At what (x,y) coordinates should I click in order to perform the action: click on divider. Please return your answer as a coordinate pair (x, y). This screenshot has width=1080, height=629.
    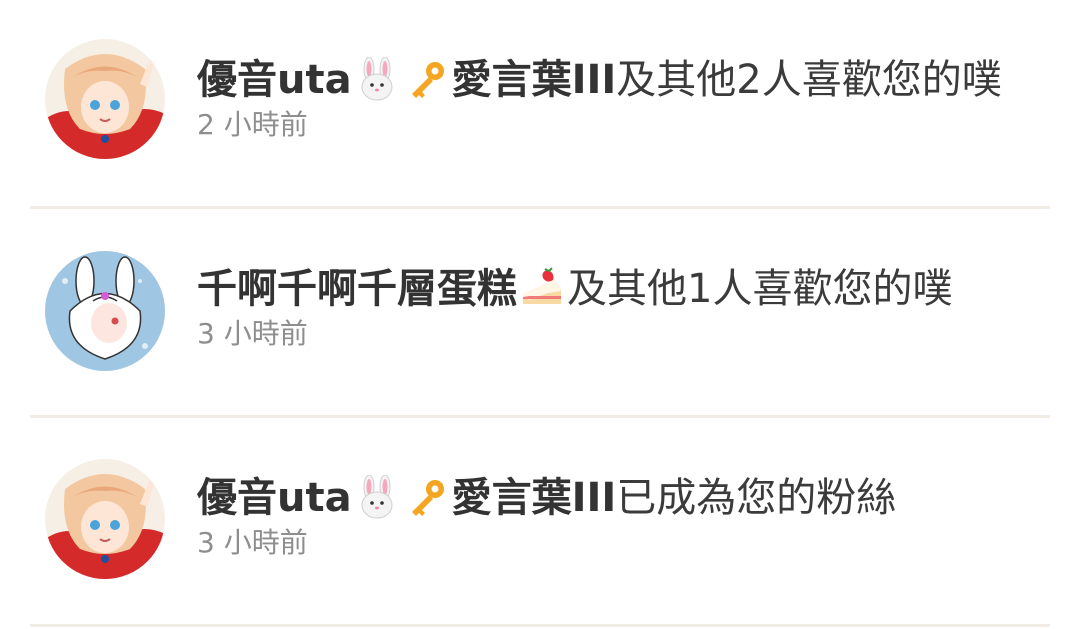
    Looking at the image, I should click on (540, 625).